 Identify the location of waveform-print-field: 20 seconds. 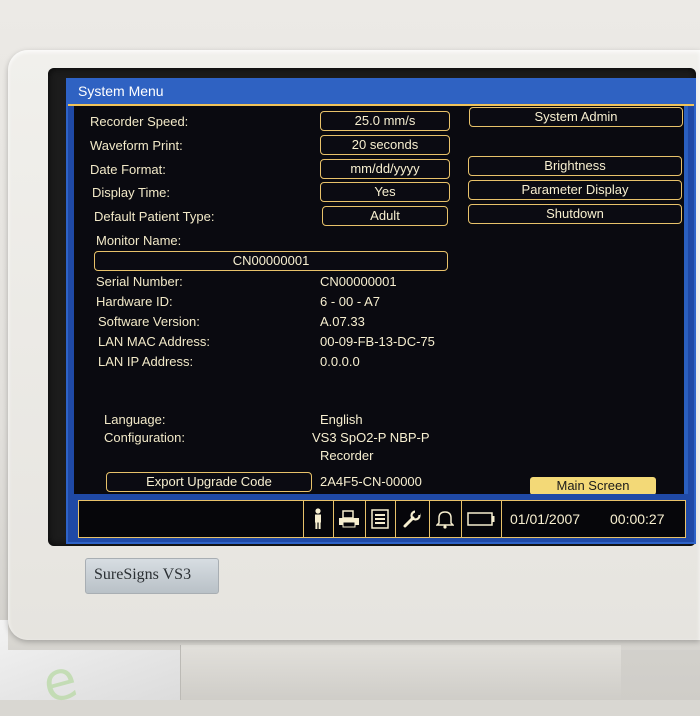
(385, 145).